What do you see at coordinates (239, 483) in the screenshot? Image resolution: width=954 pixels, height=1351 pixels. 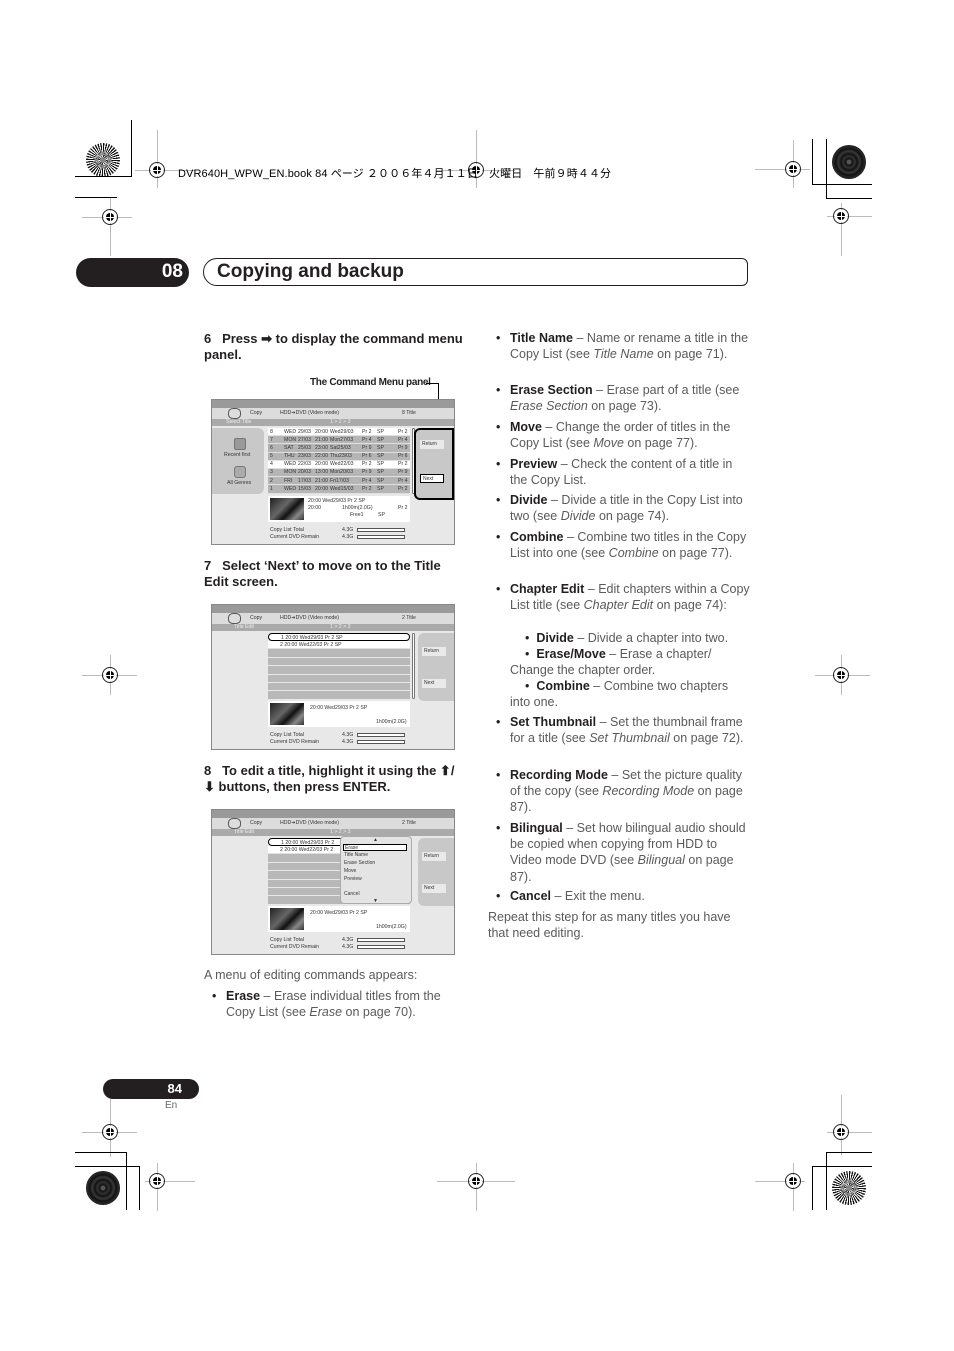 I see `filter-all-genres: All Genres` at bounding box center [239, 483].